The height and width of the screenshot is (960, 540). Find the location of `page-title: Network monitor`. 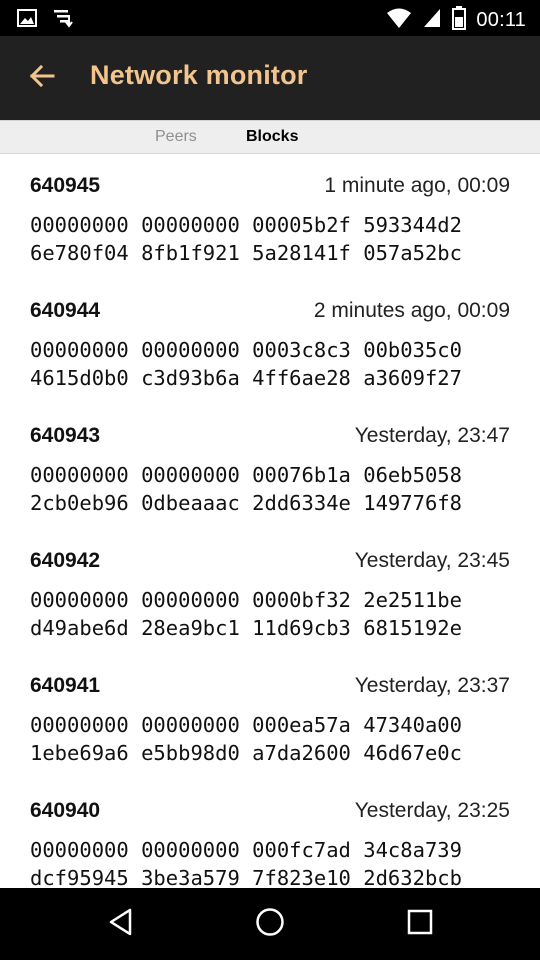

page-title: Network monitor is located at coordinates (199, 75).